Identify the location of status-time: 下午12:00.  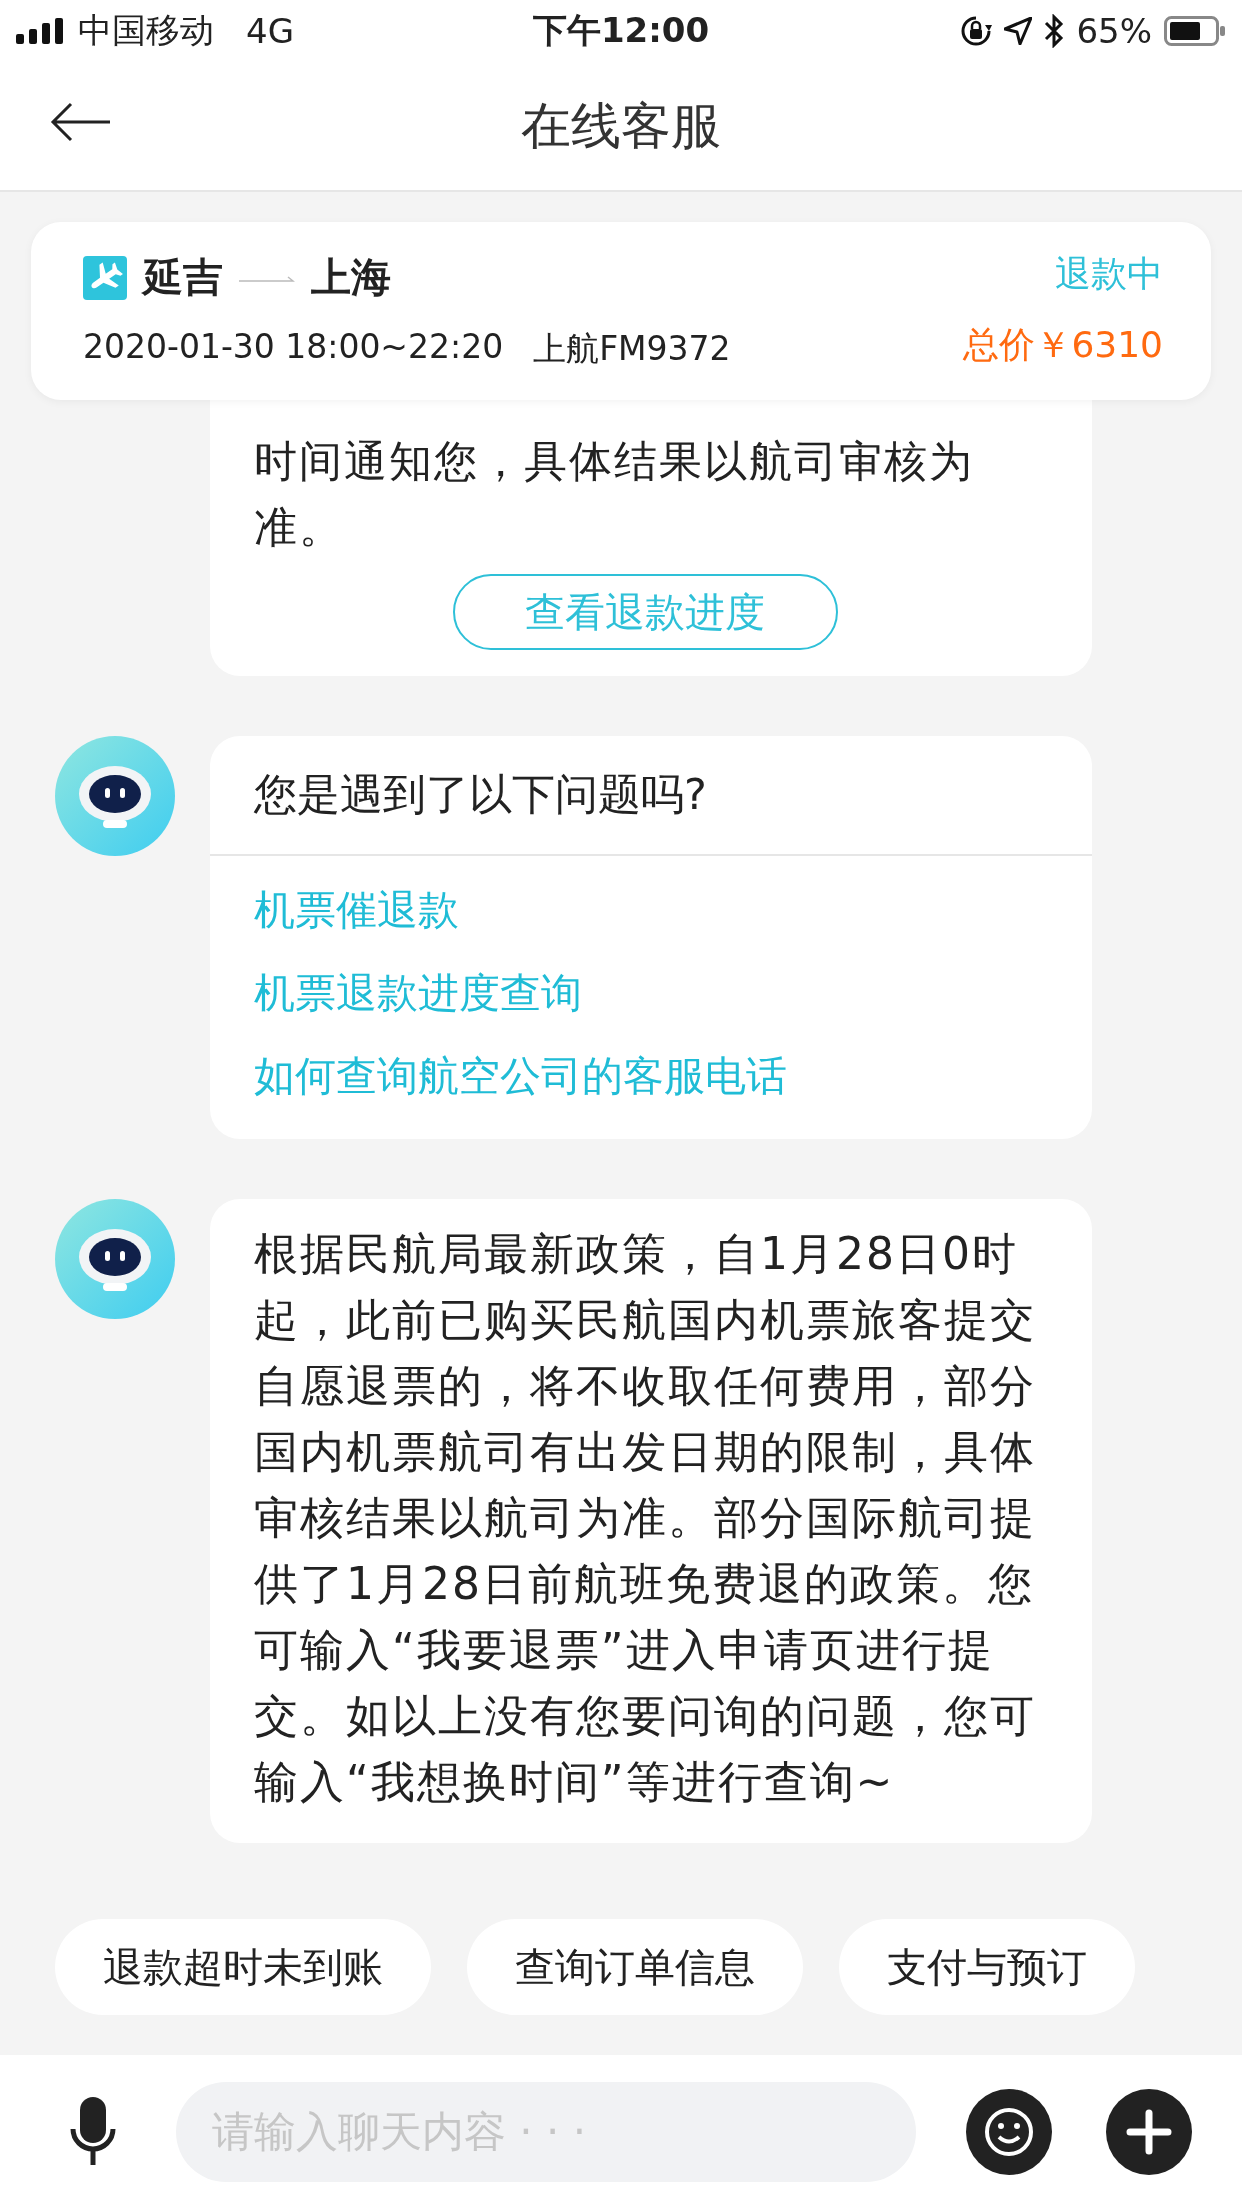
(621, 30).